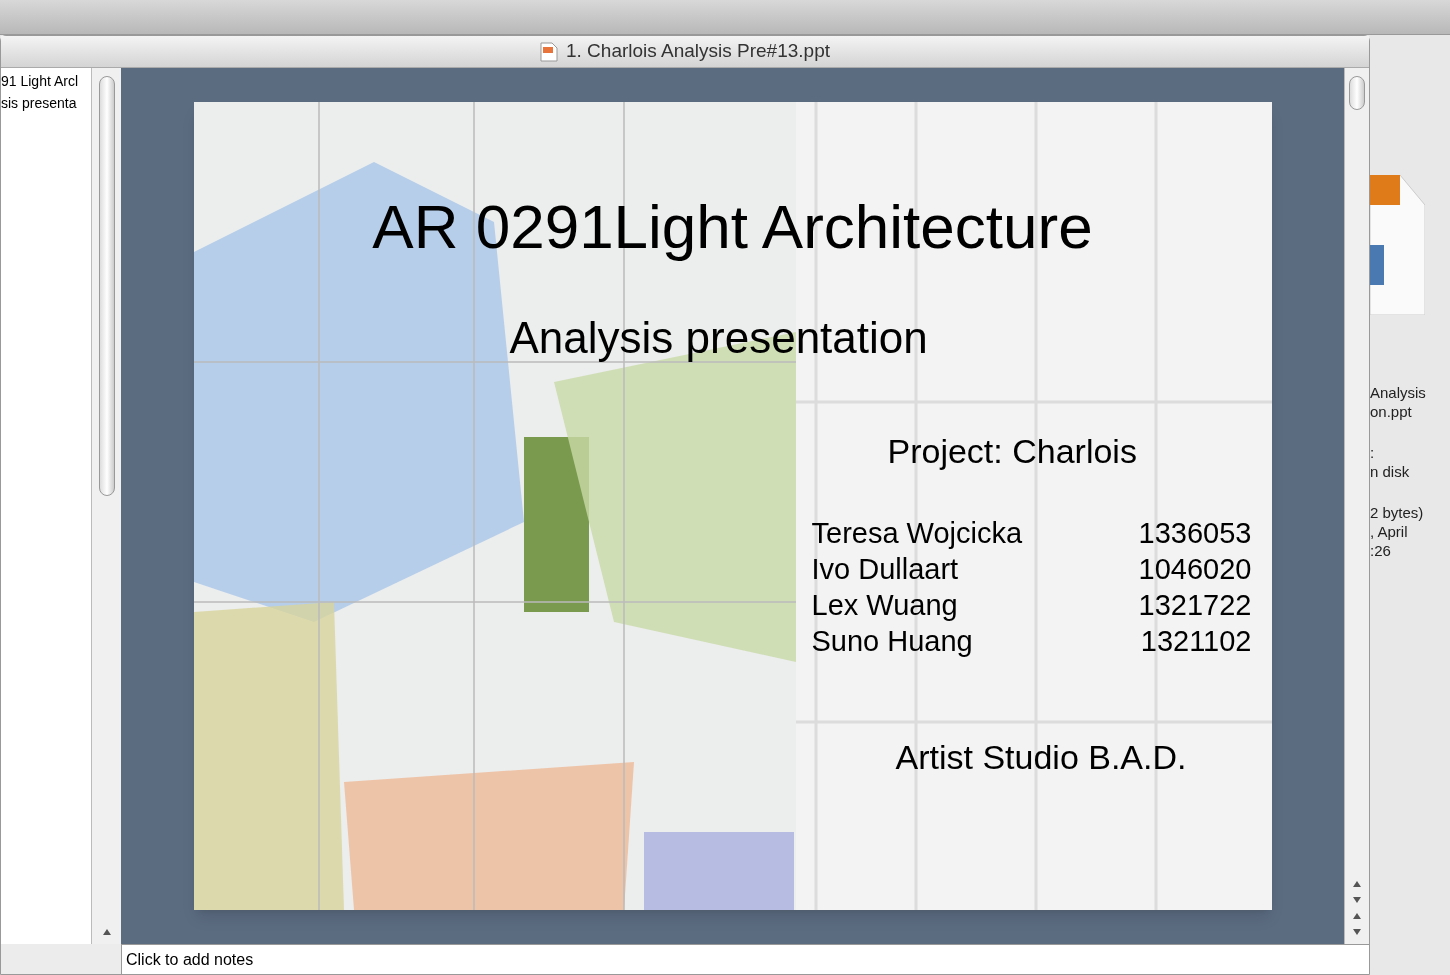 This screenshot has width=1450, height=975. I want to click on slide-subtitle: Analysis presentation, so click(719, 338).